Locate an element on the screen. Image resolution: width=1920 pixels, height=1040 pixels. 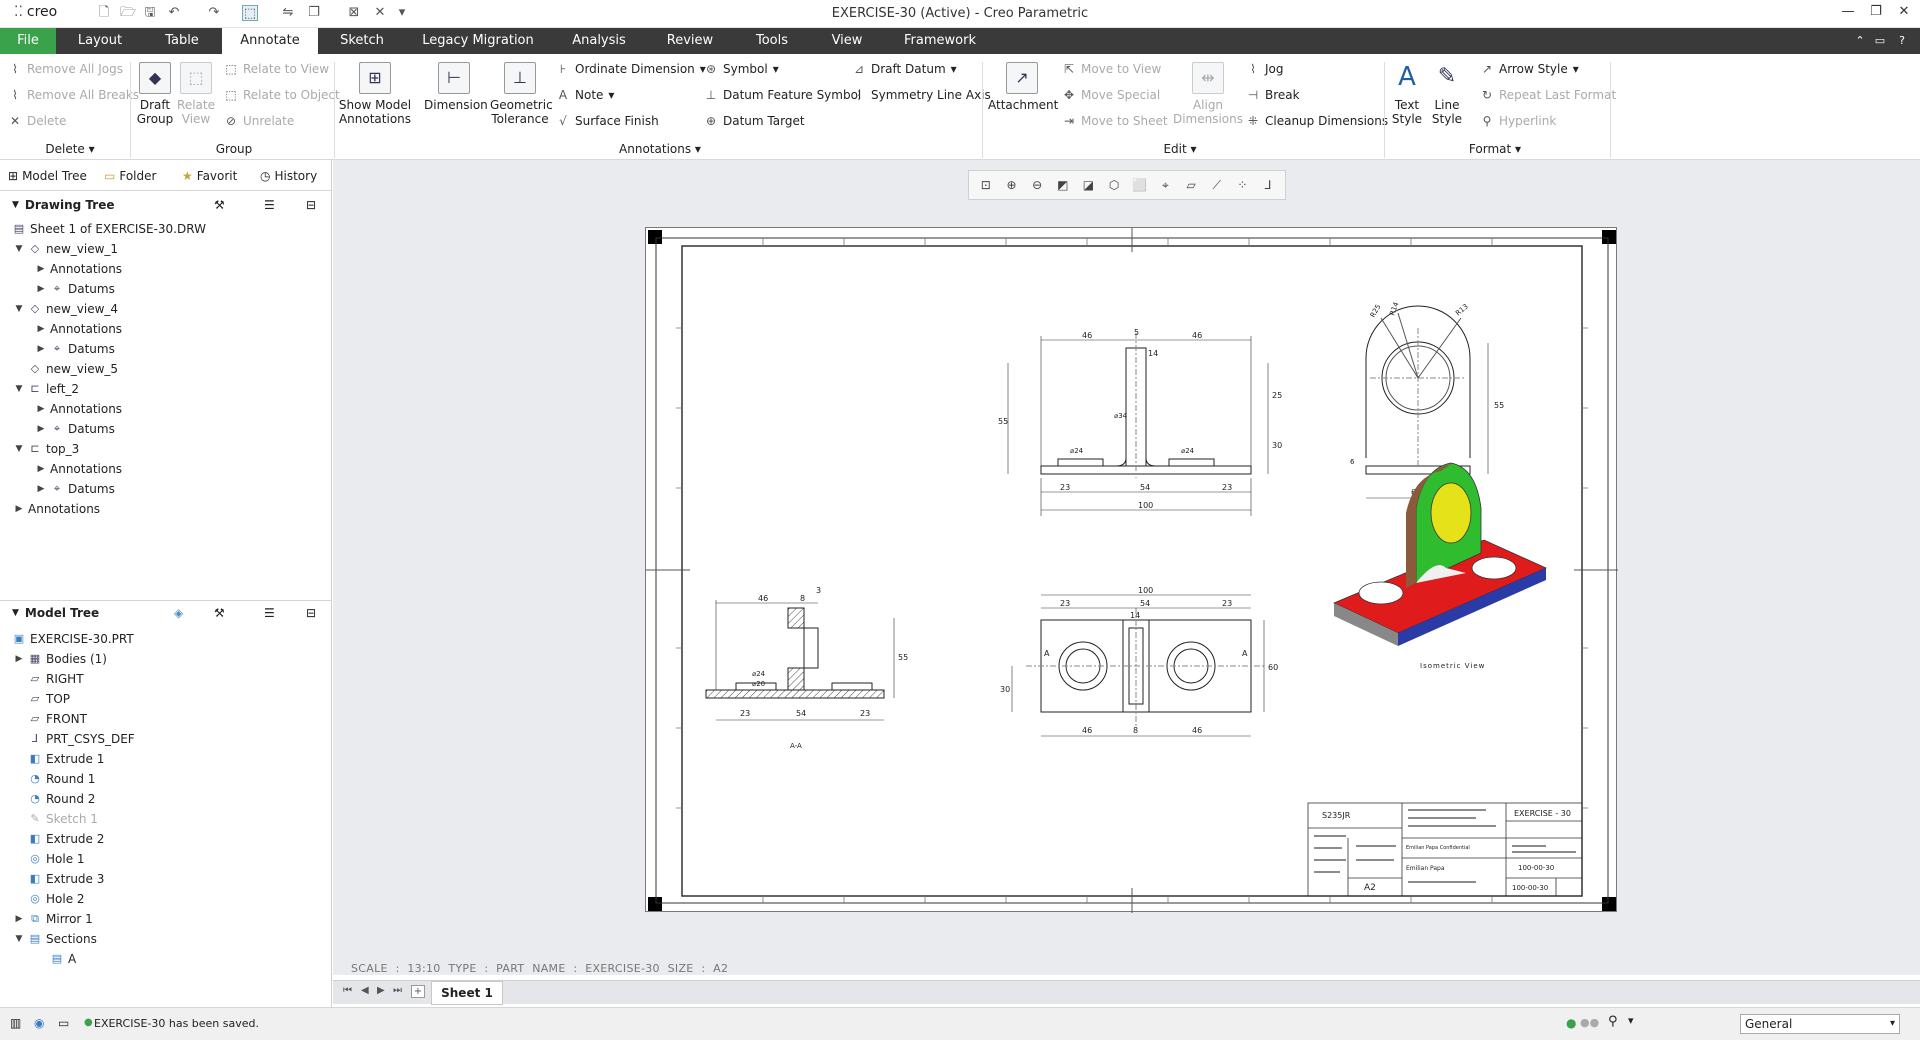
browser-toggle-icon: ◉ is located at coordinates (39, 1023).